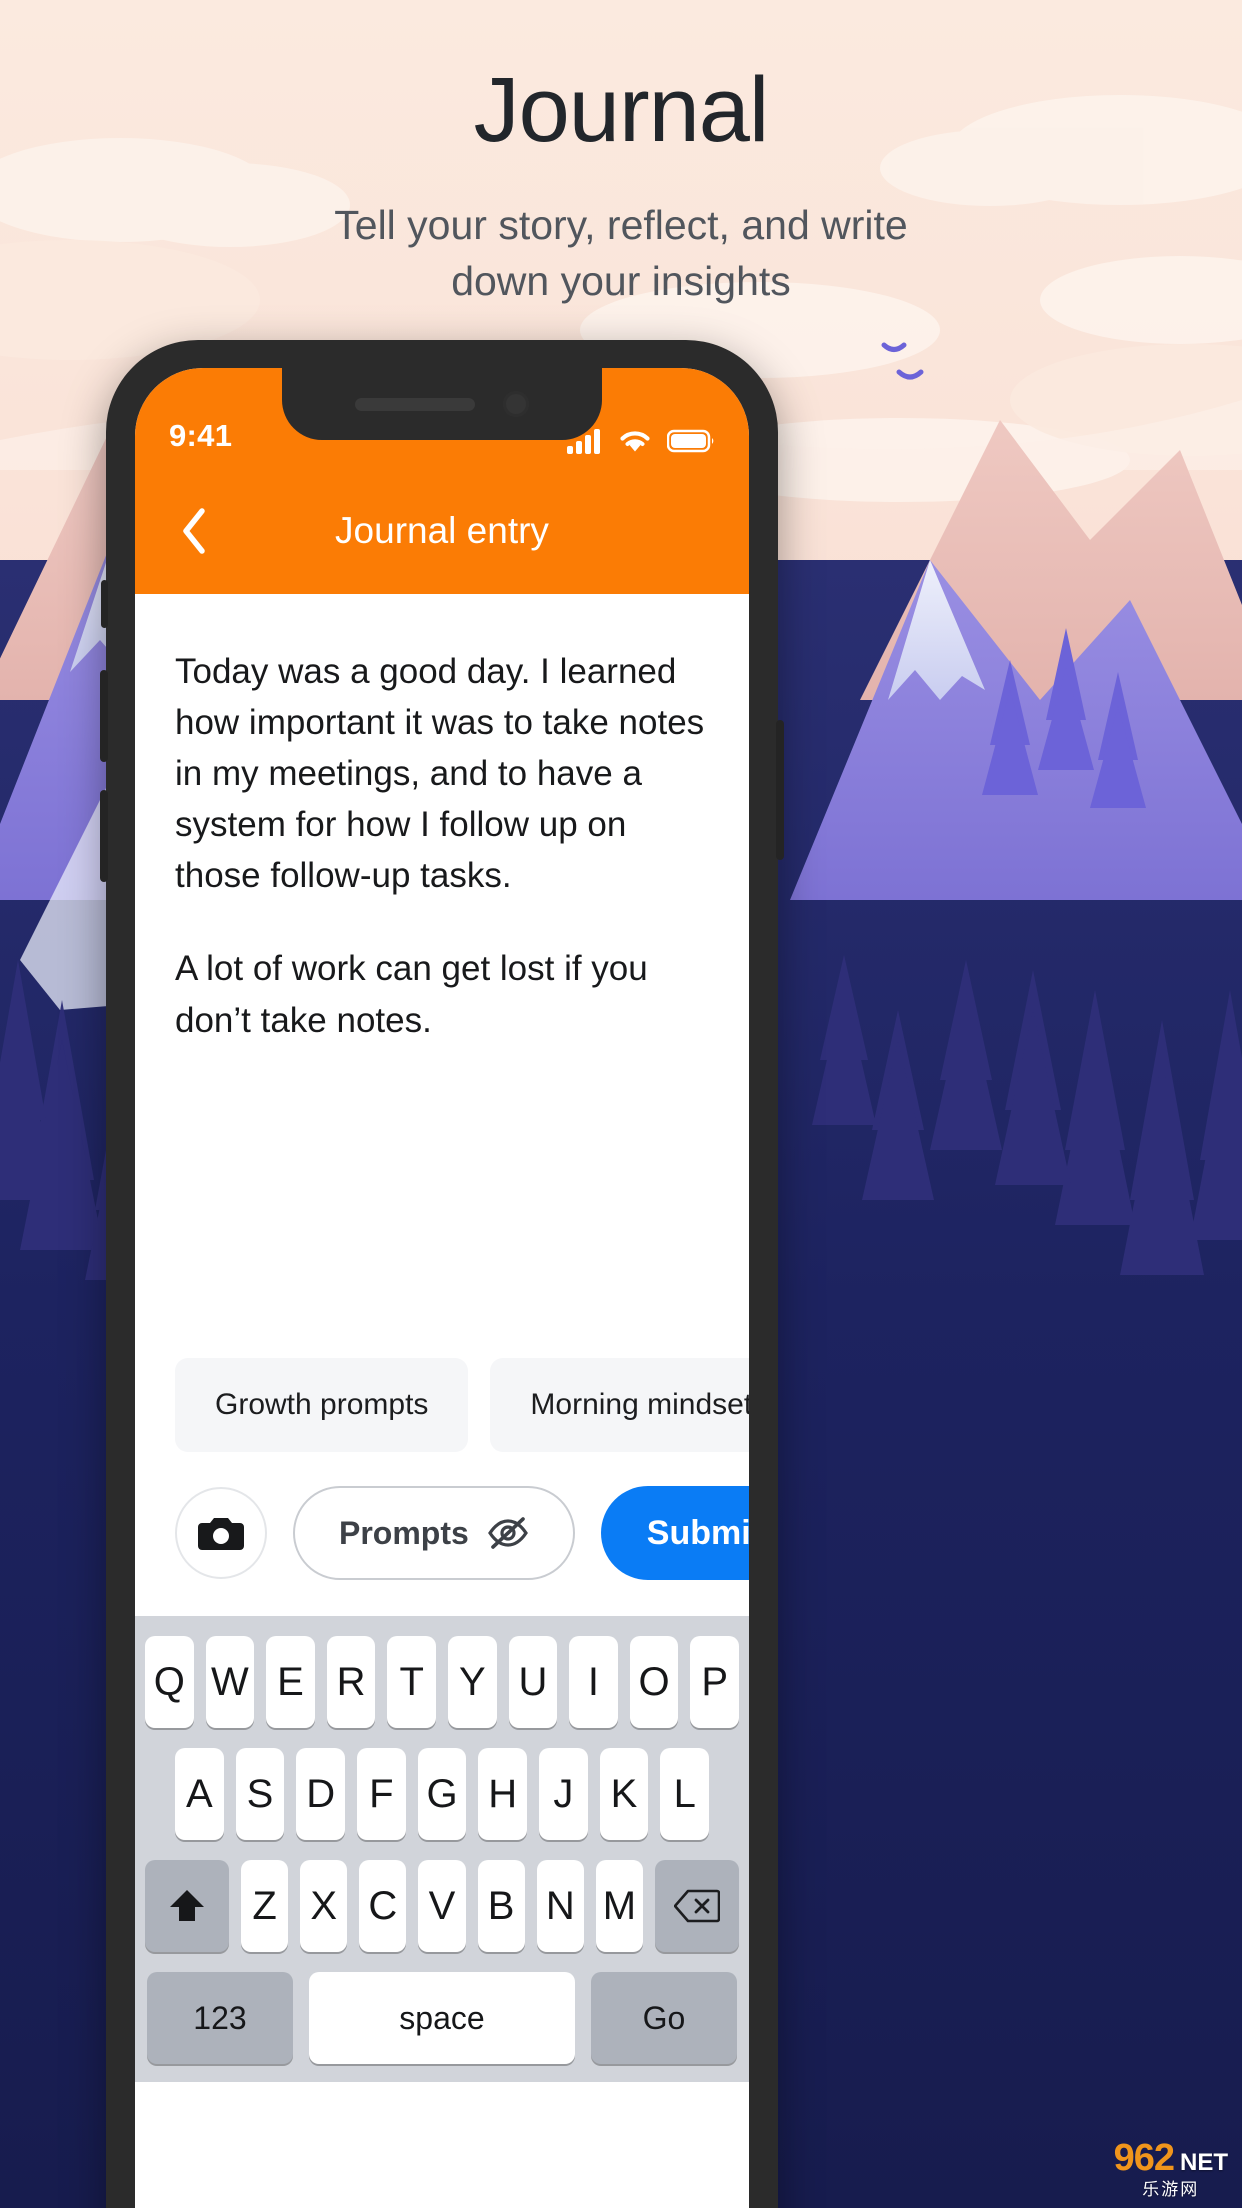 The height and width of the screenshot is (2208, 1242). What do you see at coordinates (619, 1906) in the screenshot?
I see `key-m: M` at bounding box center [619, 1906].